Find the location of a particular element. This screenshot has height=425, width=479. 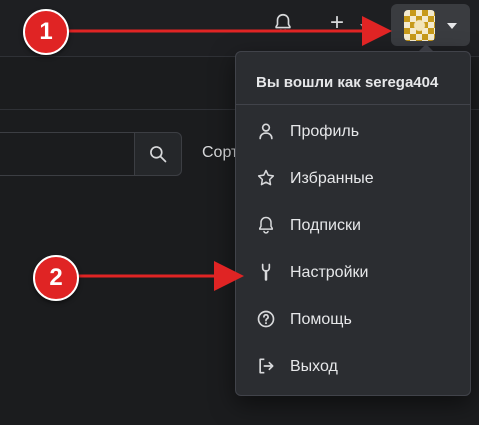

annotation-badge-2: 2 is located at coordinates (56, 278).